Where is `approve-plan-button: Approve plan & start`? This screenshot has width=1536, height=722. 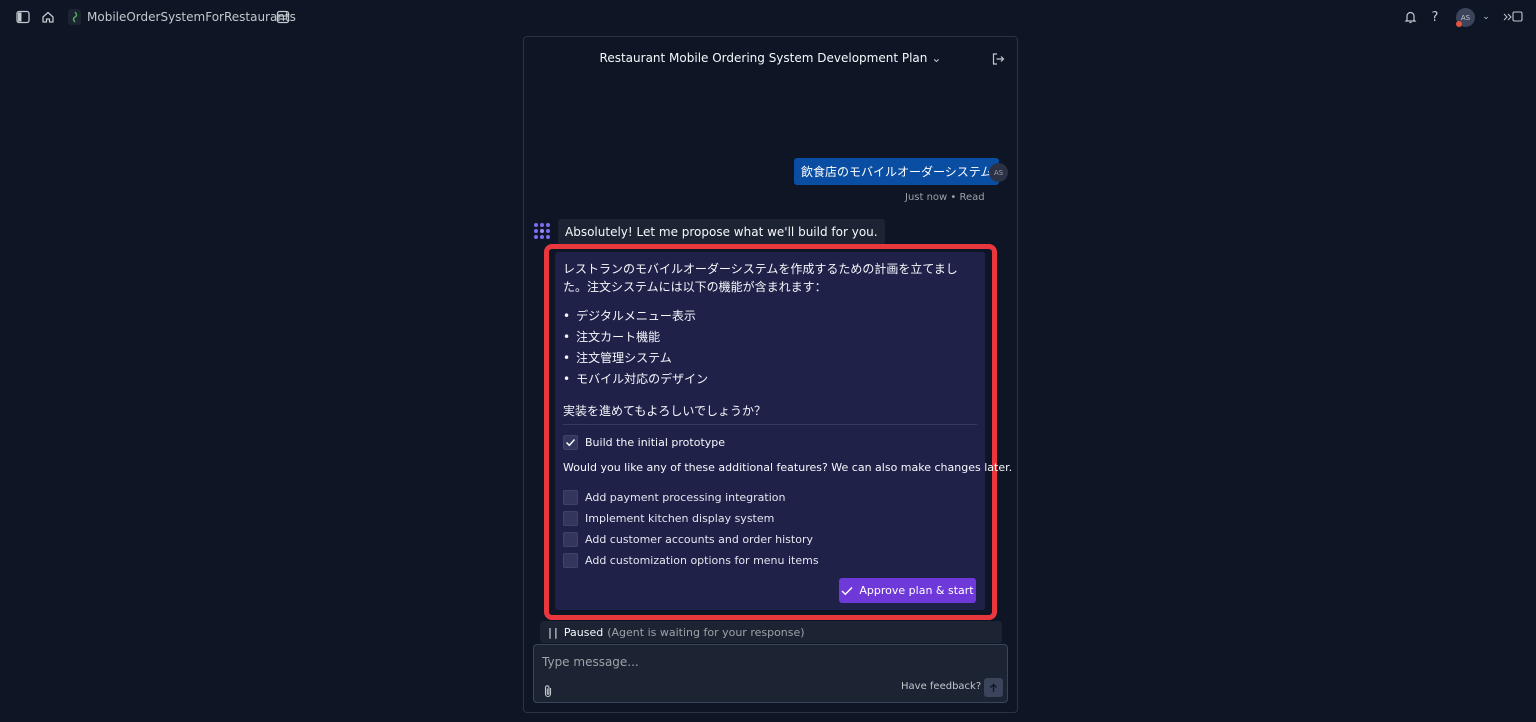
approve-plan-button: Approve plan & start is located at coordinates (907, 590).